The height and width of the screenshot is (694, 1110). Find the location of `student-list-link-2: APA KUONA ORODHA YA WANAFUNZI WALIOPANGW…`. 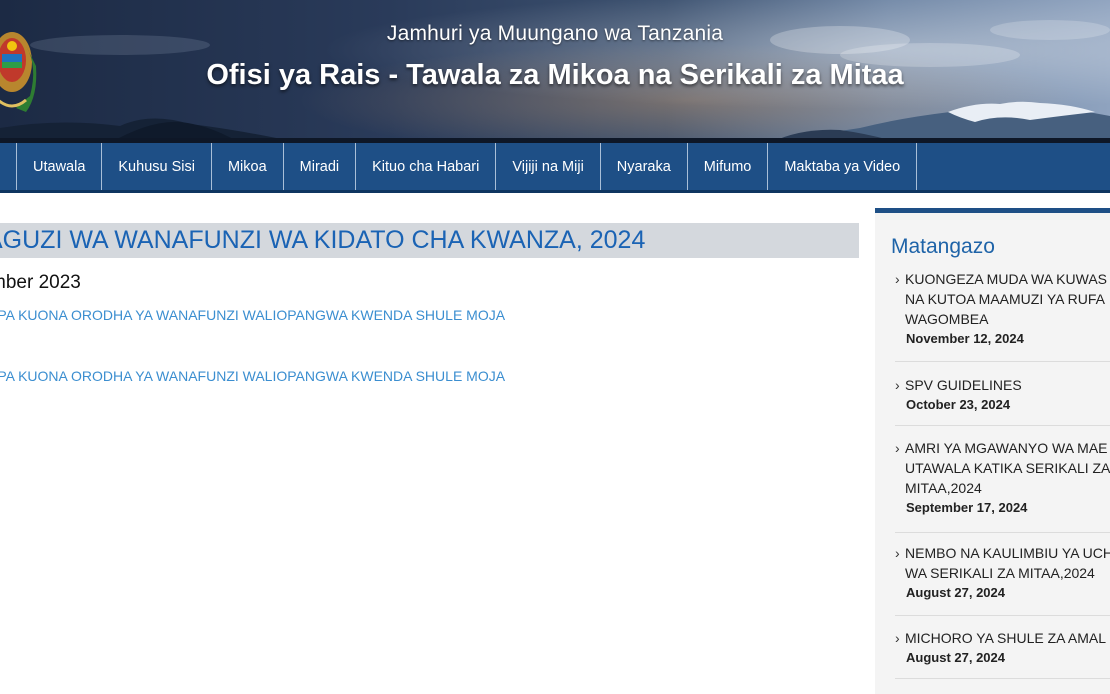

student-list-link-2: APA KUONA ORODHA YA WANAFUNZI WALIOPANGW… is located at coordinates (252, 376).